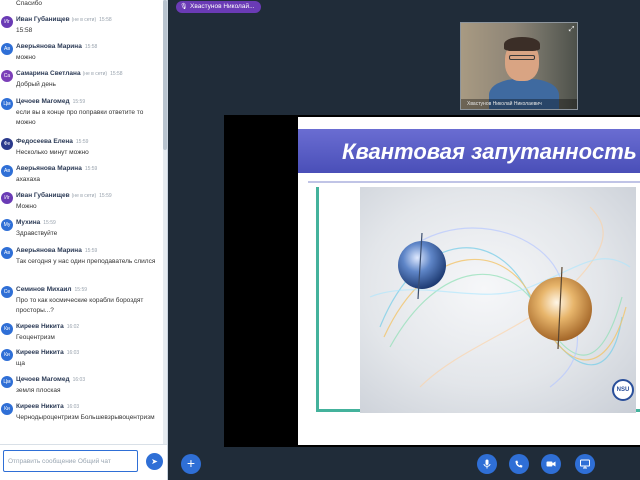 Image resolution: width=640 pixels, height=480 pixels. Describe the element at coordinates (52, 152) in the screenshot. I see `message-text: Несколько минут можно` at that location.